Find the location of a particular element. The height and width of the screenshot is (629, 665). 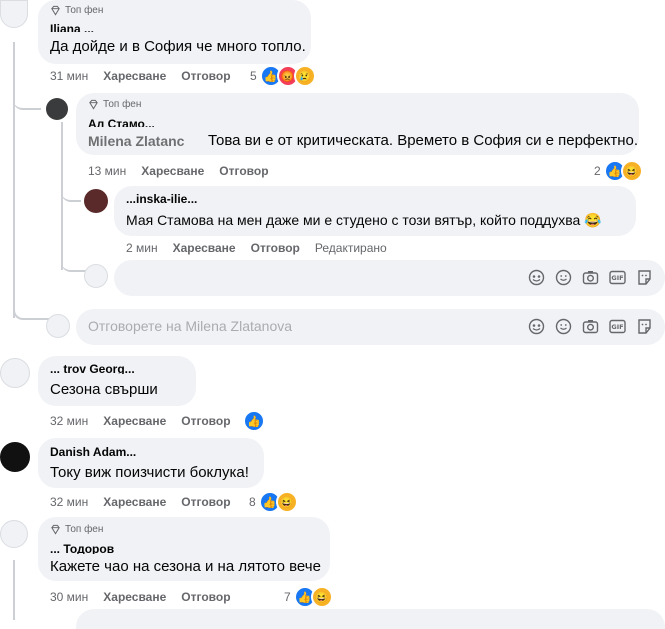

reaction-summary: 7 👍 😆 is located at coordinates (308, 597).